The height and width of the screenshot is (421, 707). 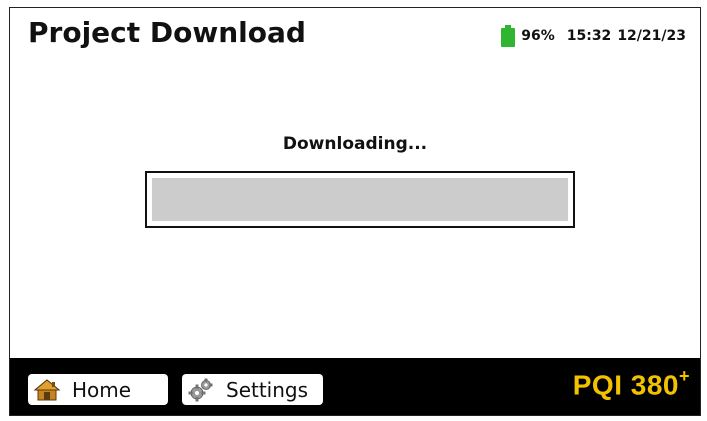 What do you see at coordinates (589, 36) in the screenshot?
I see `clock-time: 15:32` at bounding box center [589, 36].